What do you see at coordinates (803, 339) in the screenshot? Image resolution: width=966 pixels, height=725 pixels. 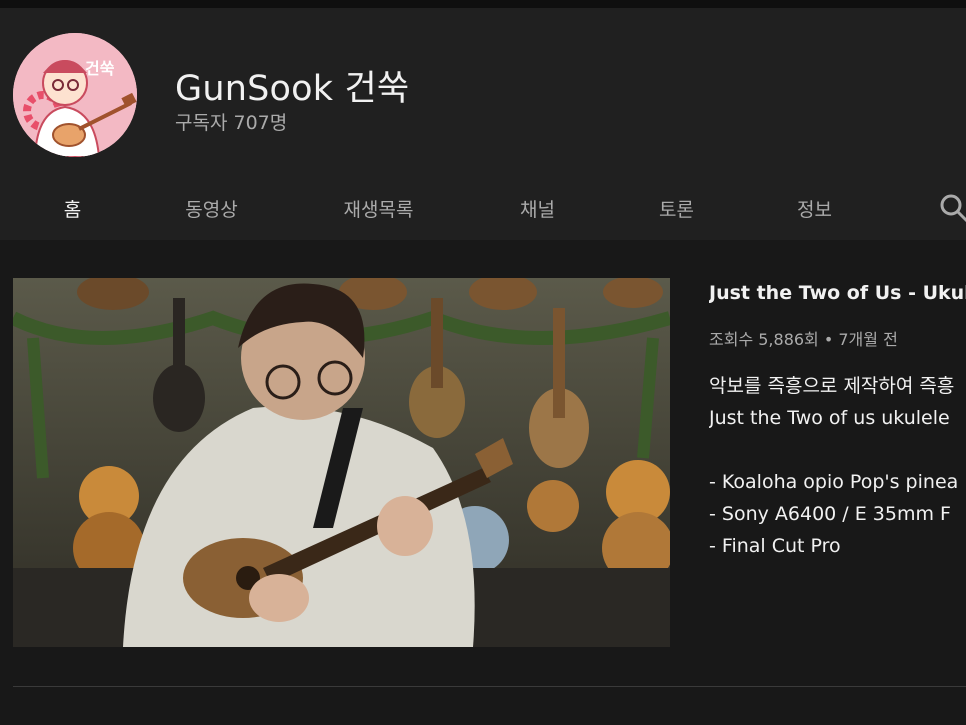 I see `video-meta: 조회수 5,886회 • 7개월 전` at bounding box center [803, 339].